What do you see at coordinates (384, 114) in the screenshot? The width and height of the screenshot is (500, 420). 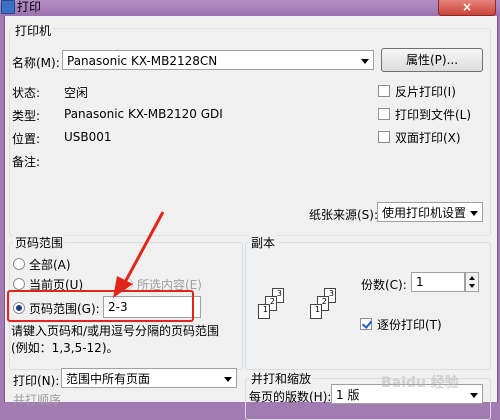 I see `print-to-file-checkbox` at bounding box center [384, 114].